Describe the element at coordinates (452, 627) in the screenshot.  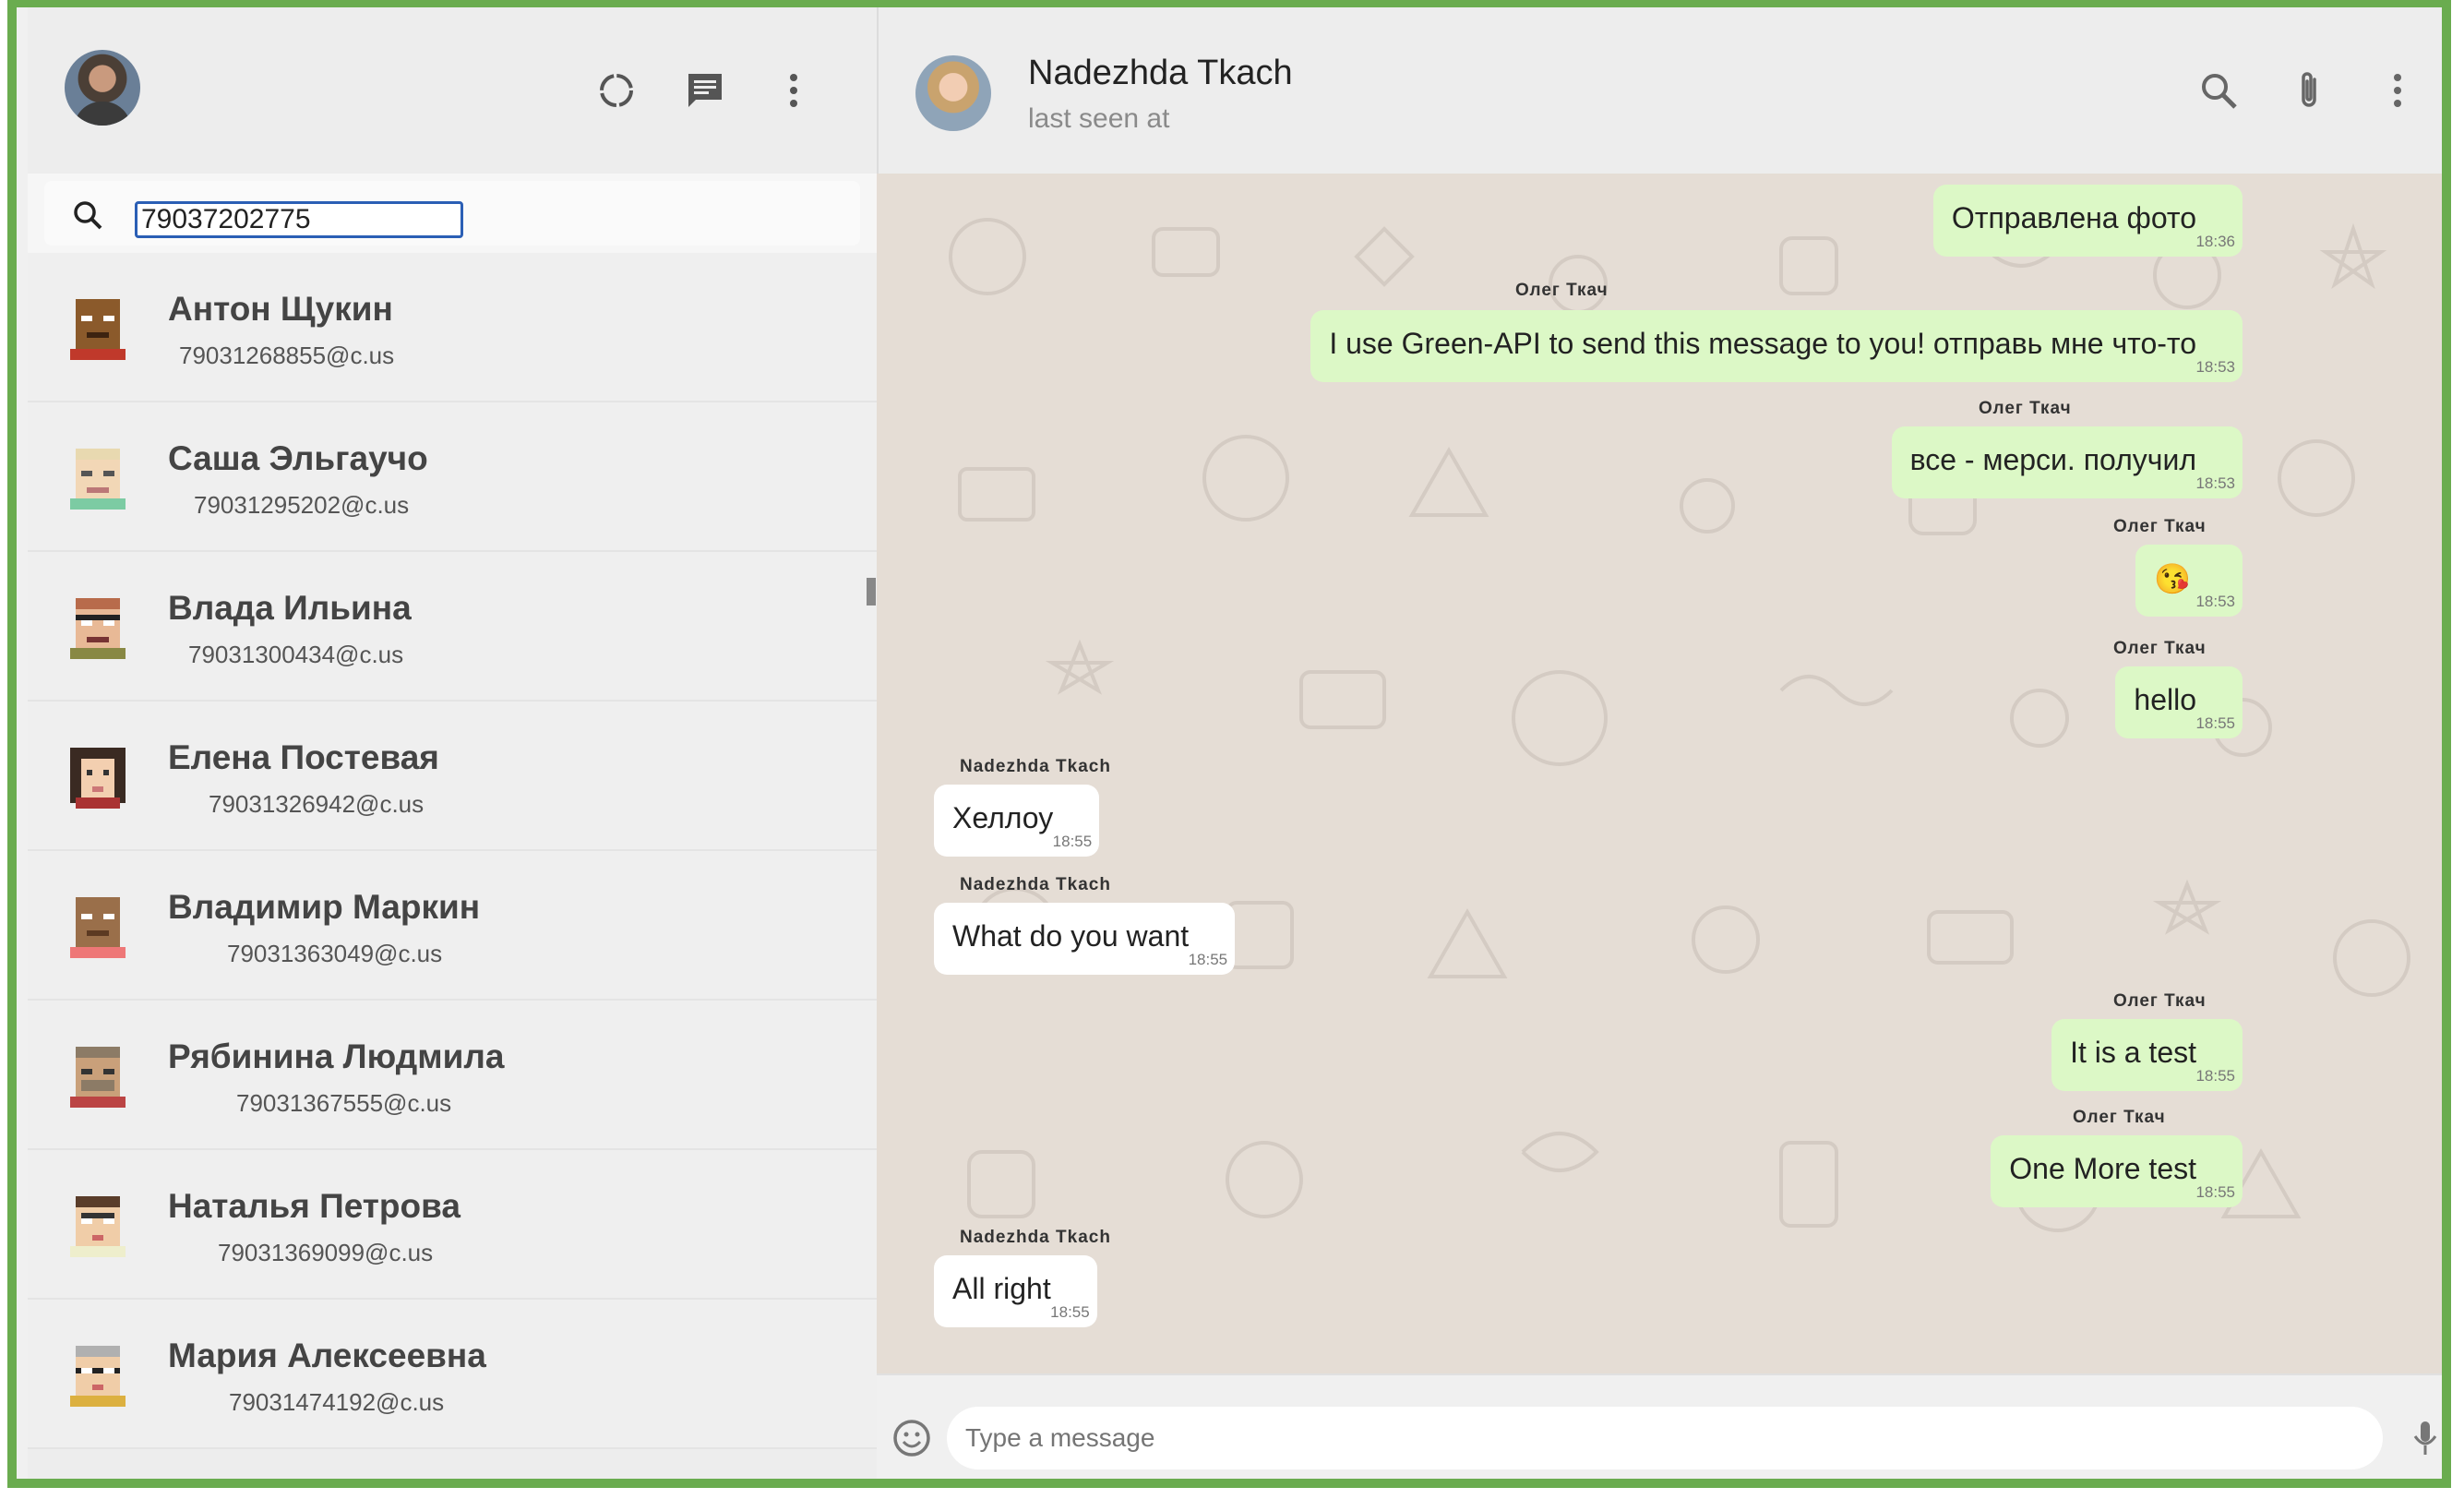
I see `contact-item: Влада Ильина 79031300434@c.us` at that location.